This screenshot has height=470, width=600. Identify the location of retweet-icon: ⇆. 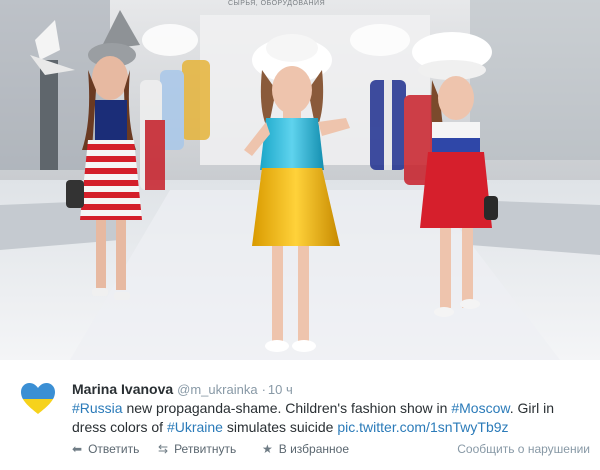
(163, 449).